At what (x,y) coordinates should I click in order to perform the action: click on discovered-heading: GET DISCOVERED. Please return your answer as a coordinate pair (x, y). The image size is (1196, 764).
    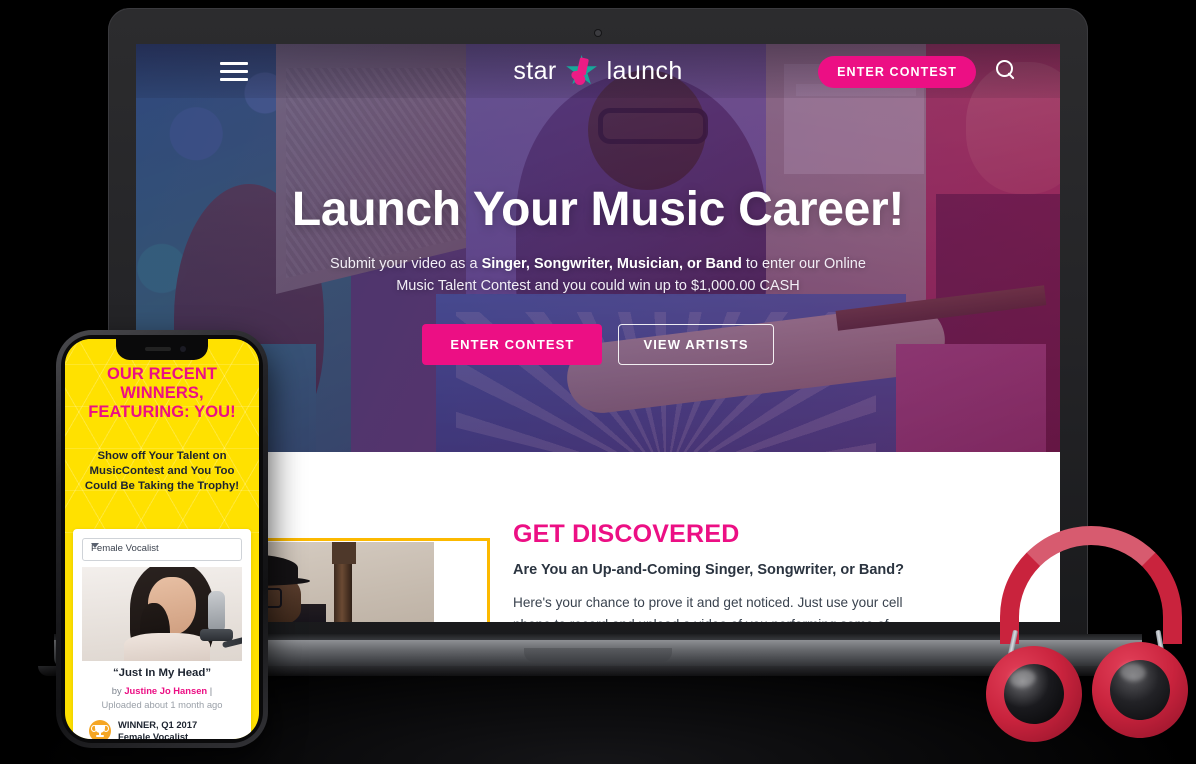
    Looking at the image, I should click on (626, 534).